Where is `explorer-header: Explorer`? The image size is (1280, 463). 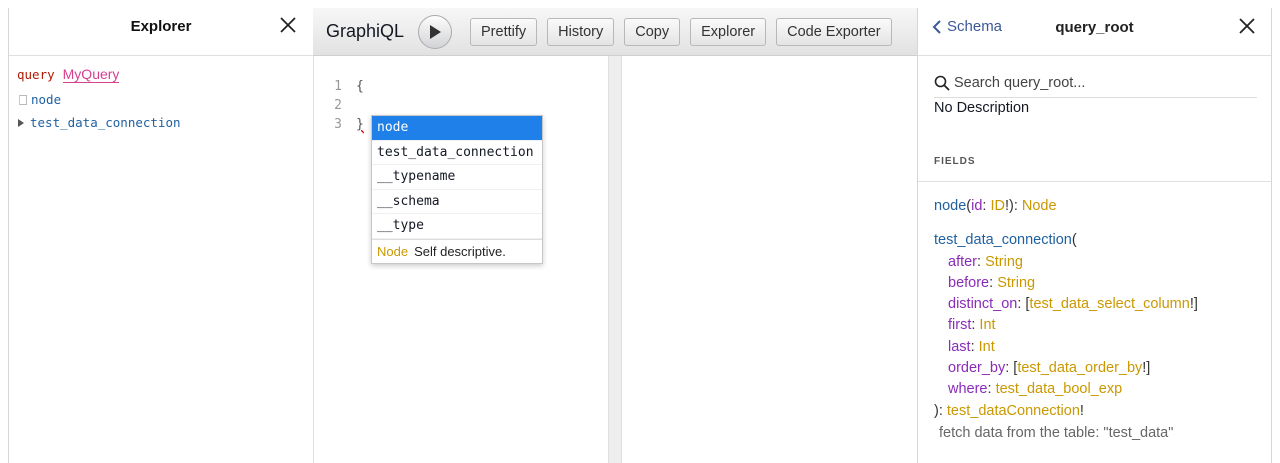
explorer-header: Explorer is located at coordinates (161, 32).